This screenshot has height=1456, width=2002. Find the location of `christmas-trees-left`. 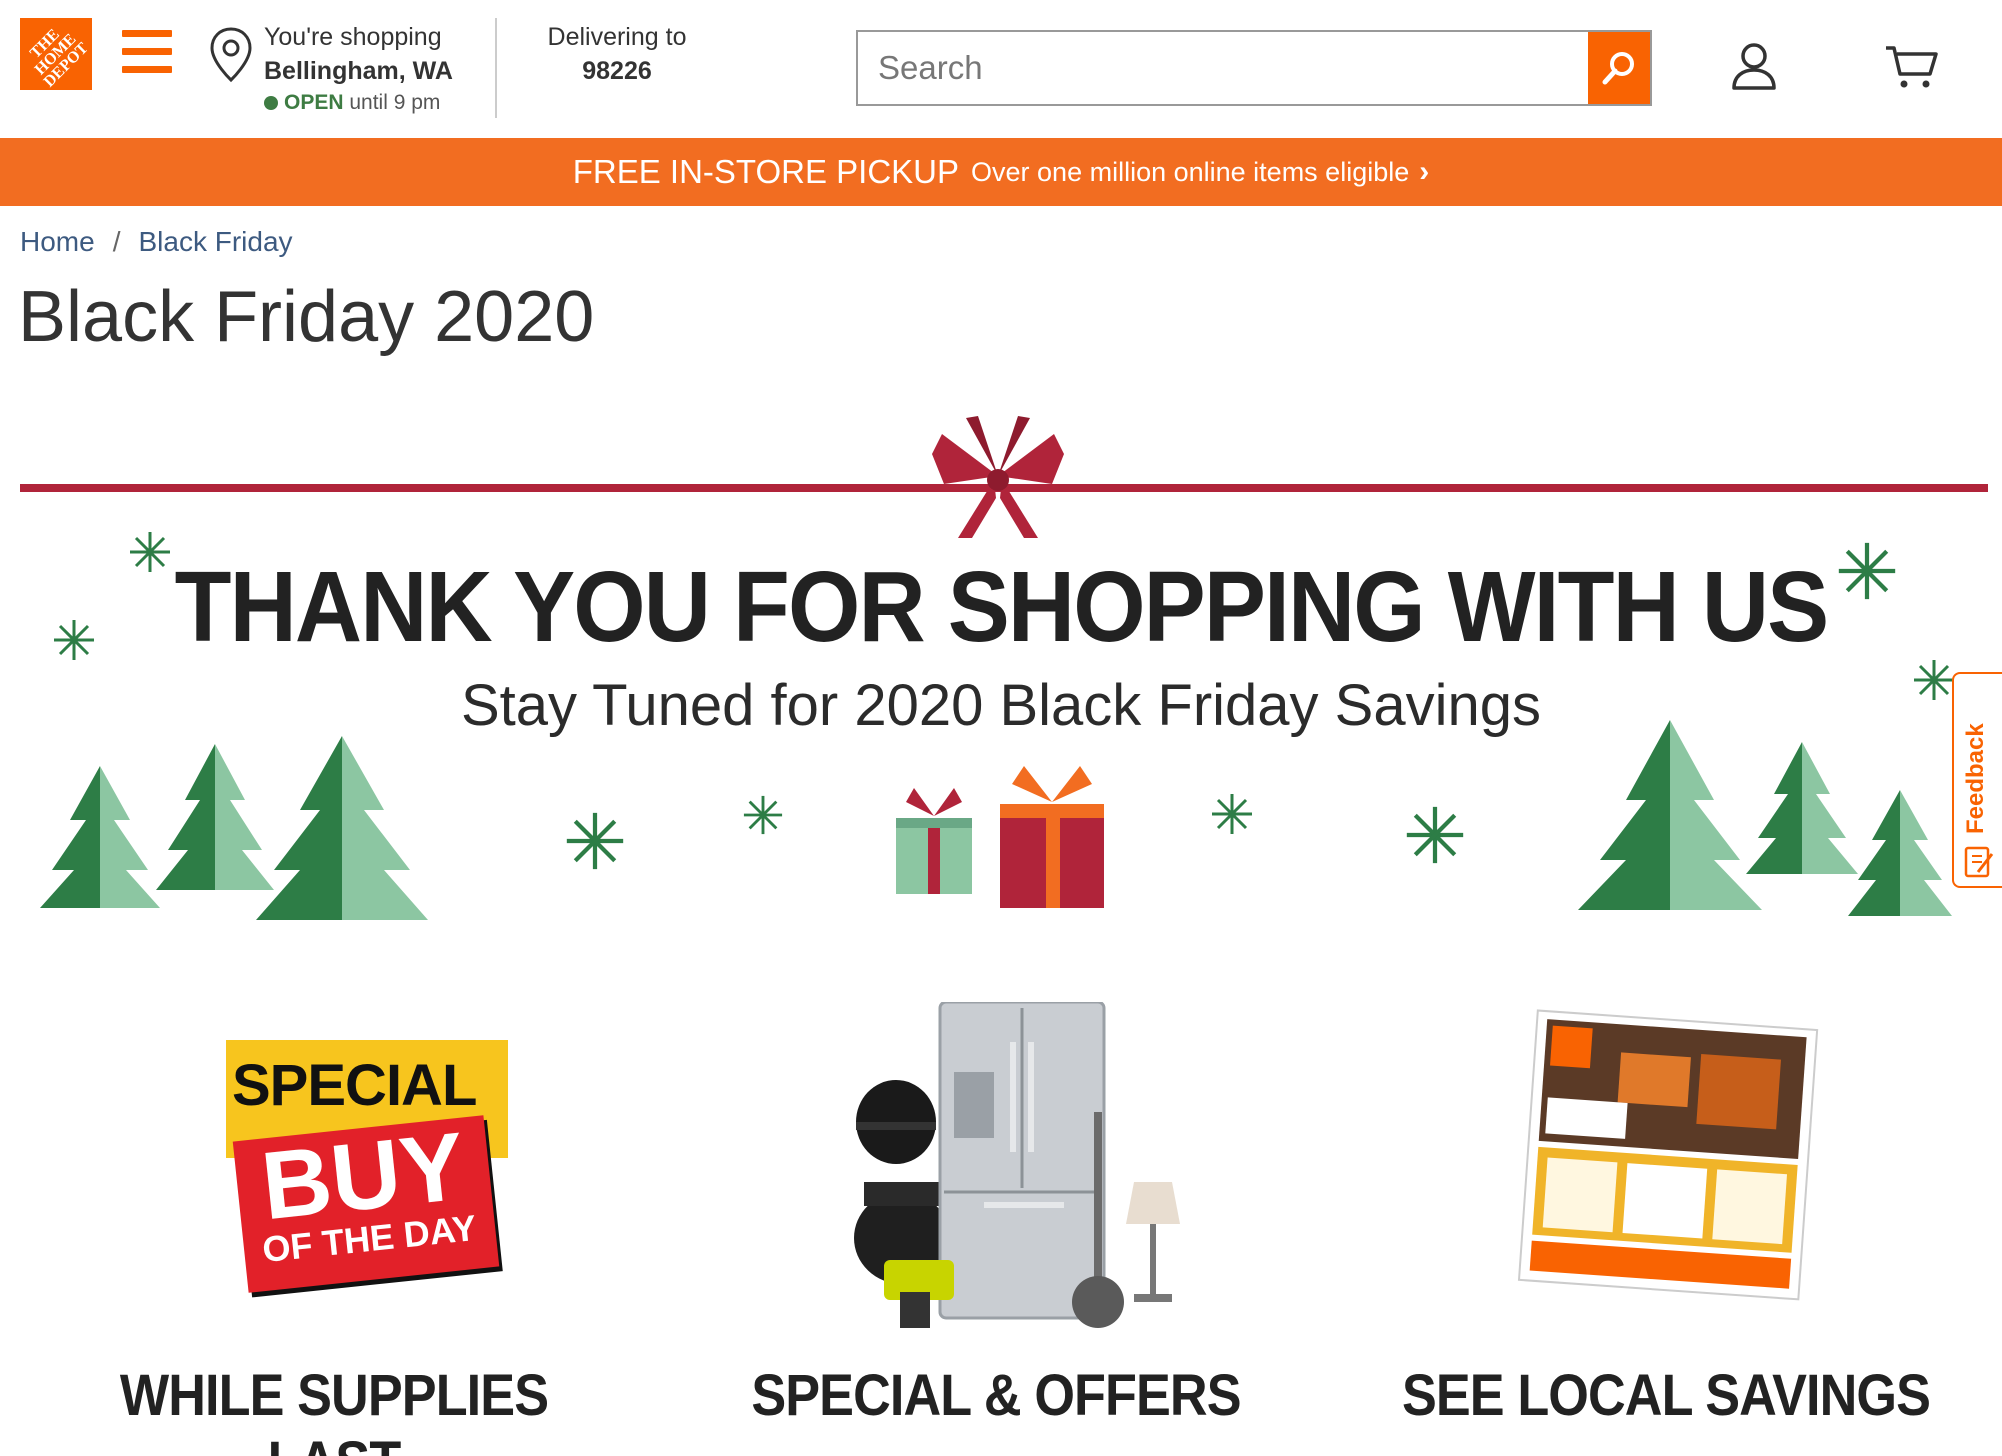

christmas-trees-left is located at coordinates (234, 828).